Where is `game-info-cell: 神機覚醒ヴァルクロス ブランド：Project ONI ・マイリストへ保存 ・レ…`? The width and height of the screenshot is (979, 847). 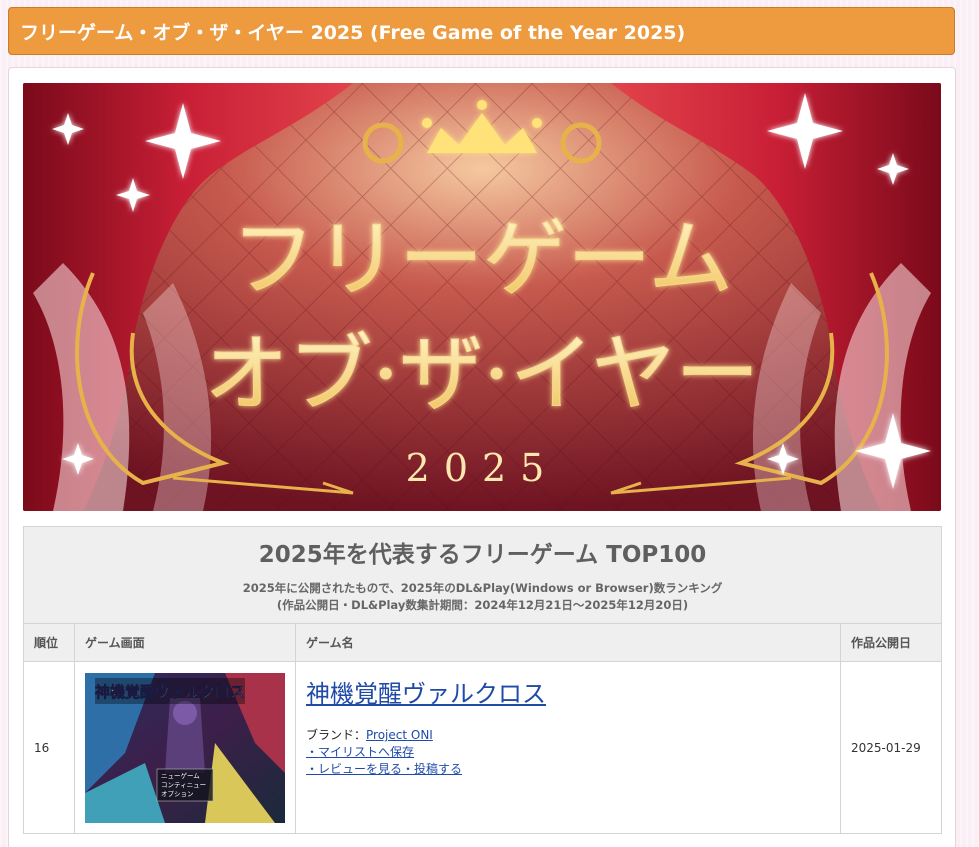 game-info-cell: 神機覚醒ヴァルクロス ブランド：Project ONI ・マイリストへ保存 ・レ… is located at coordinates (568, 747).